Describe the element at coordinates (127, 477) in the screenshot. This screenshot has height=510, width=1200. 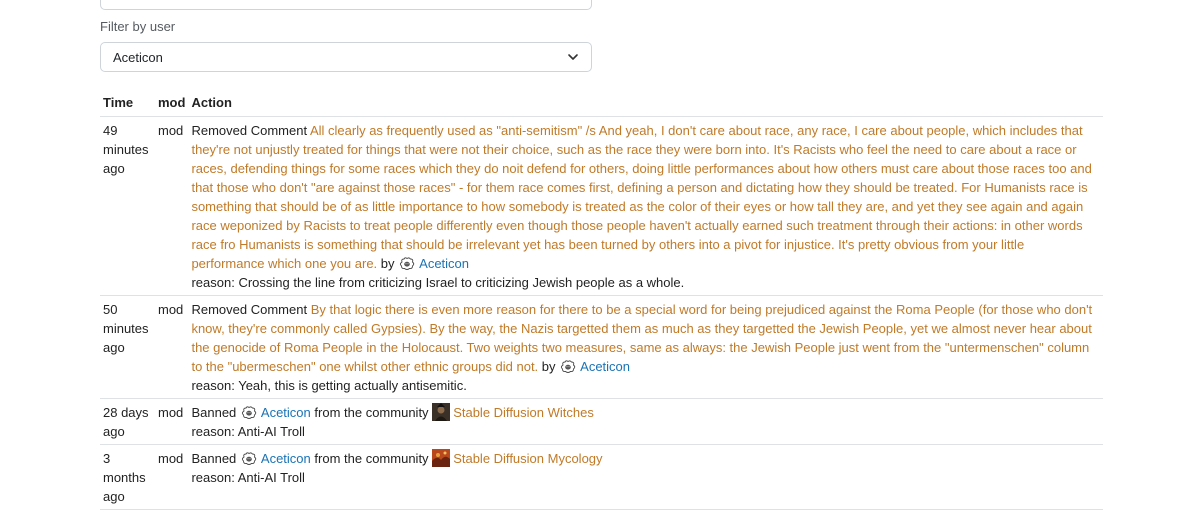
I see `time-cell: 3 months ago` at that location.